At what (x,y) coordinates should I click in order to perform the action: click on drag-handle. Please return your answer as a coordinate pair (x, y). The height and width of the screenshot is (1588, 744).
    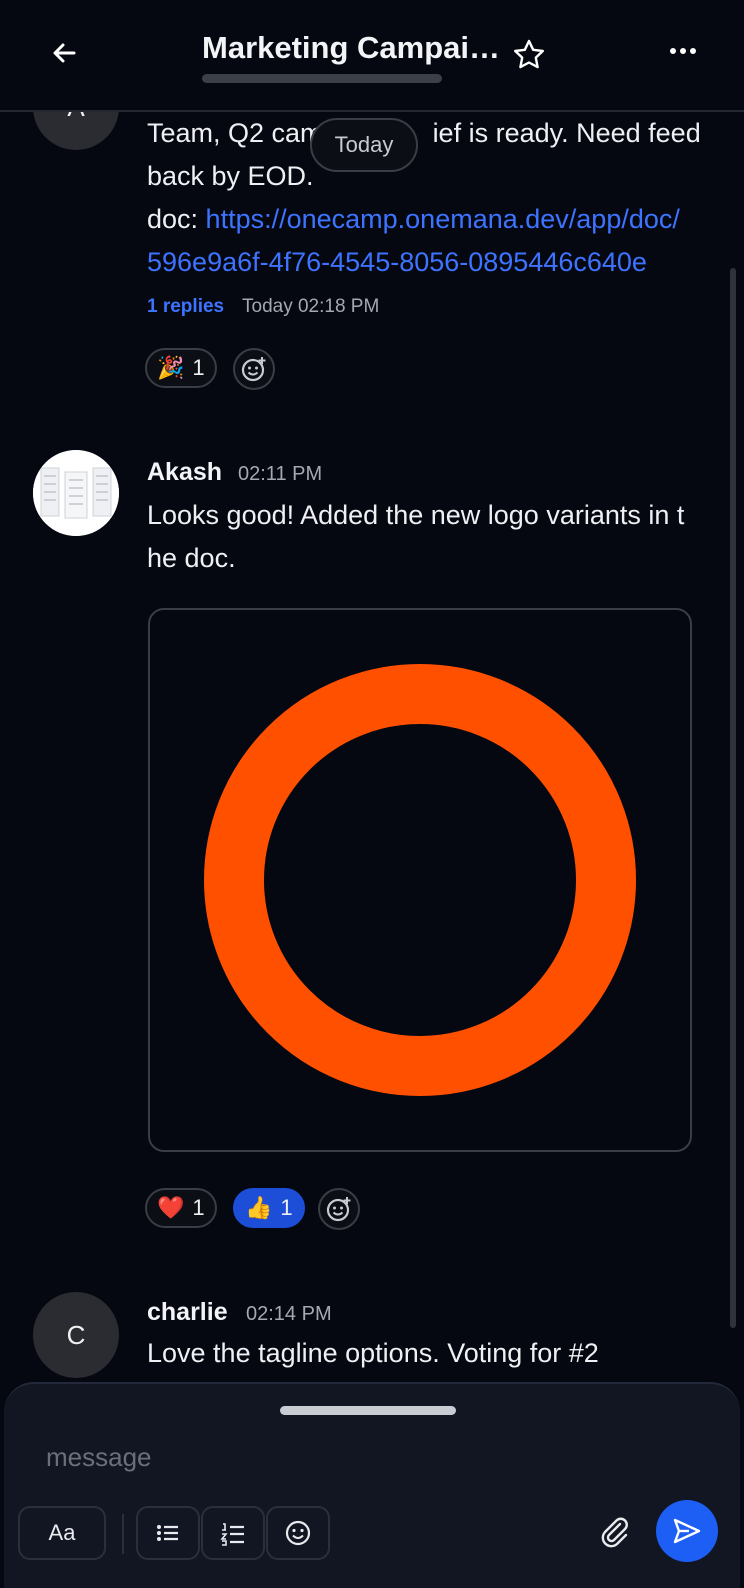
    Looking at the image, I should click on (368, 1410).